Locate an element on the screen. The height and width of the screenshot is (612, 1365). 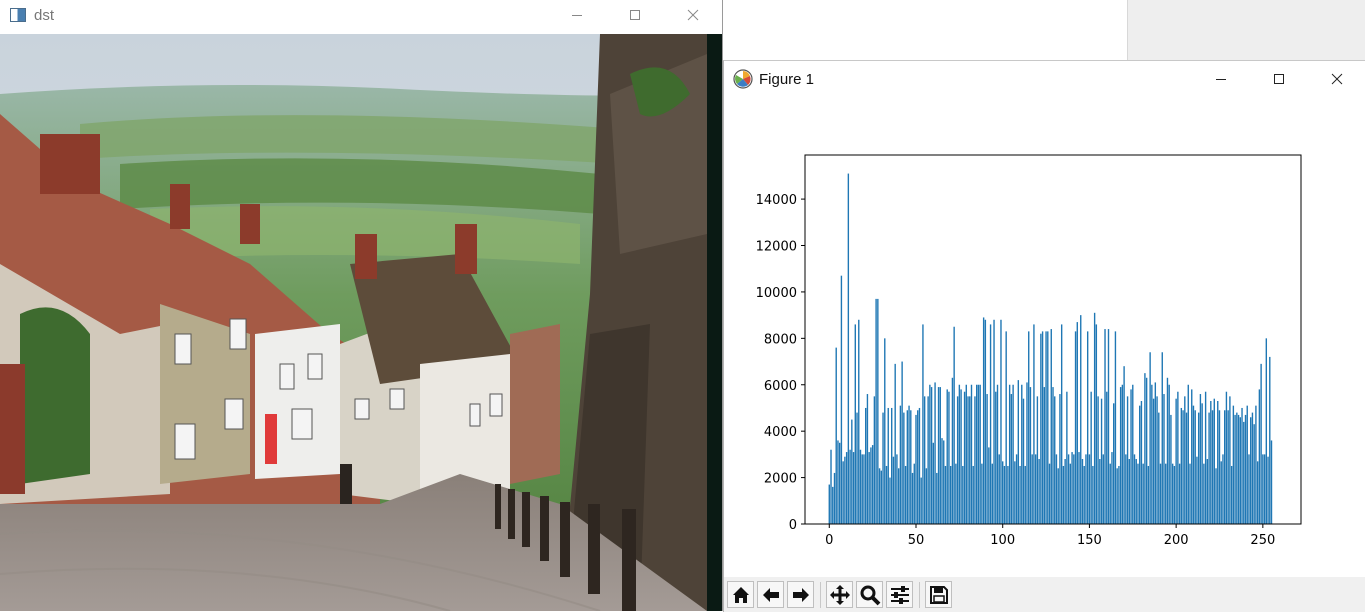
y-tick-label: 4000 is located at coordinates (780, 432).